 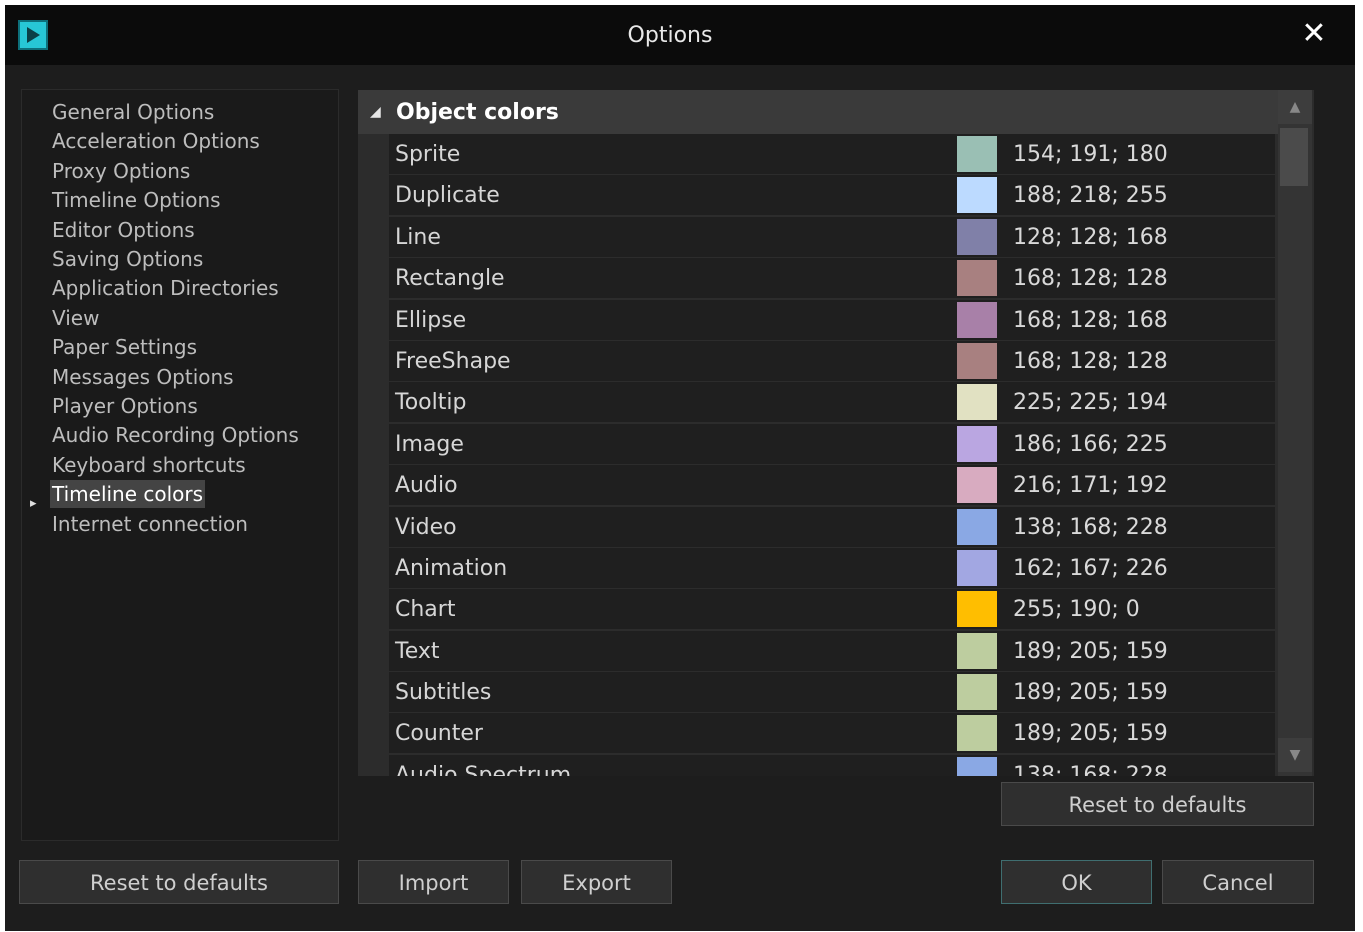 I want to click on color-row-name: Audio Spectrum, so click(x=483, y=769).